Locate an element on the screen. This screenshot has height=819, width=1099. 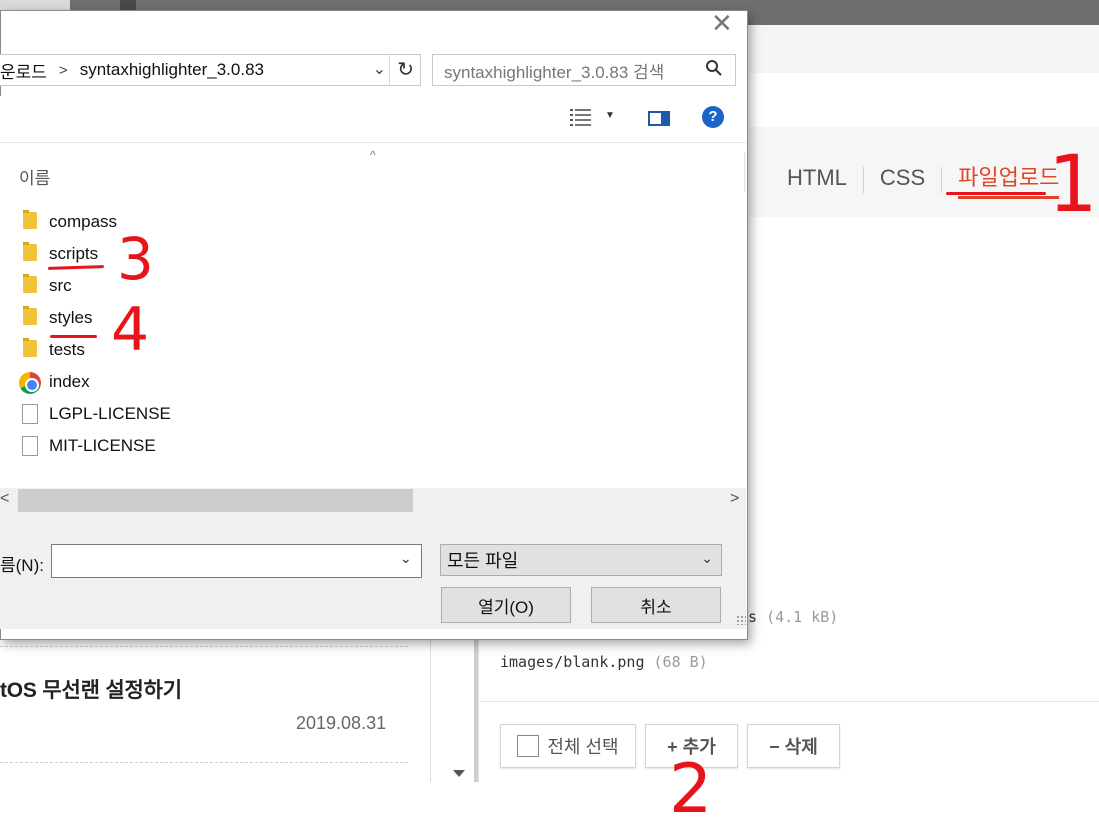
scrollbar-thumb is located at coordinates (215, 500).